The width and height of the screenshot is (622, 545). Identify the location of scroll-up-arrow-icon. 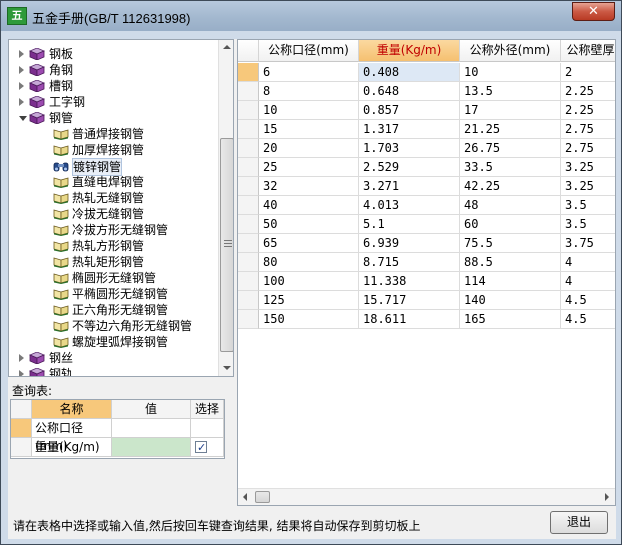
(227, 47).